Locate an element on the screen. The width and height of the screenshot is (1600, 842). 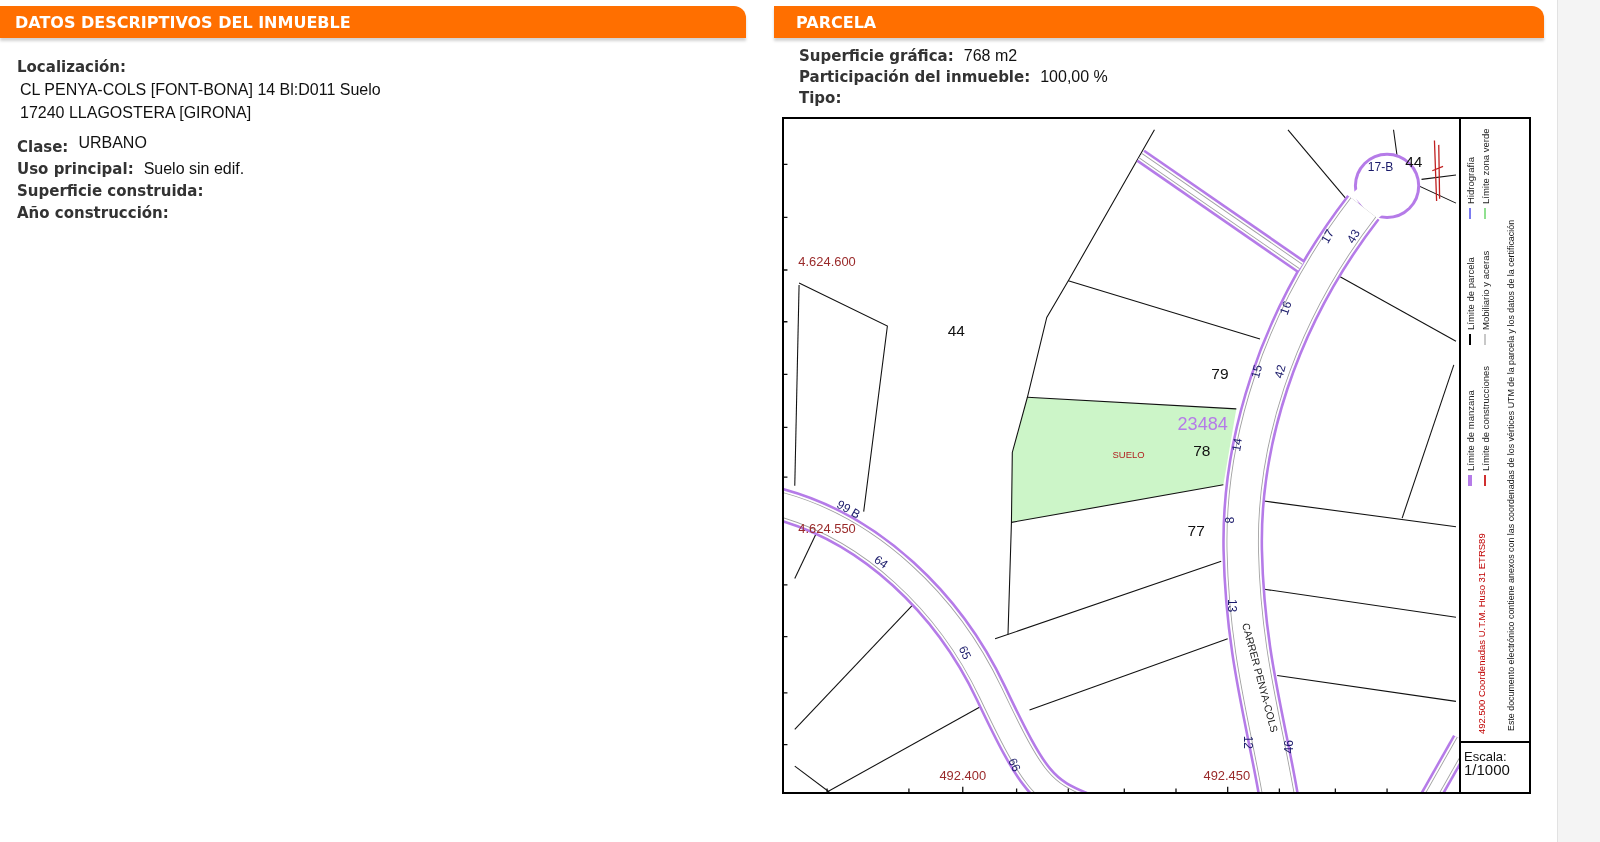
house-number: 14 is located at coordinates (1237, 444).